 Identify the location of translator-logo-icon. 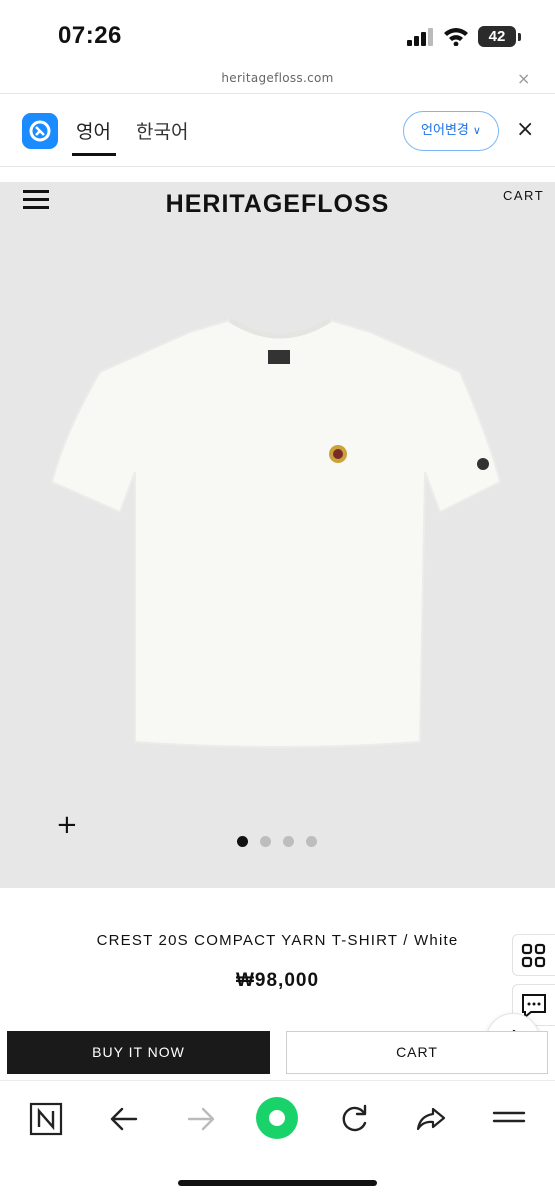
(40, 131).